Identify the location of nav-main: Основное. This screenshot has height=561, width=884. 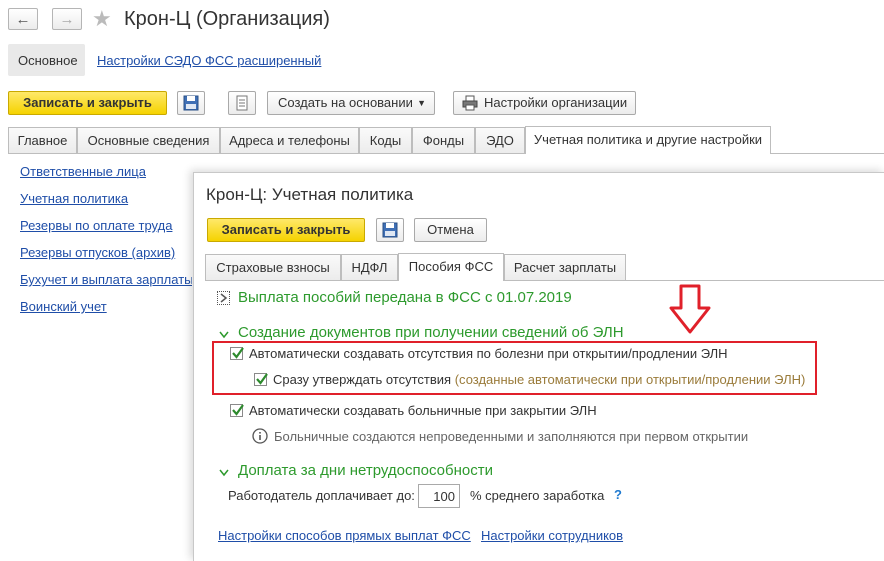
(46, 60).